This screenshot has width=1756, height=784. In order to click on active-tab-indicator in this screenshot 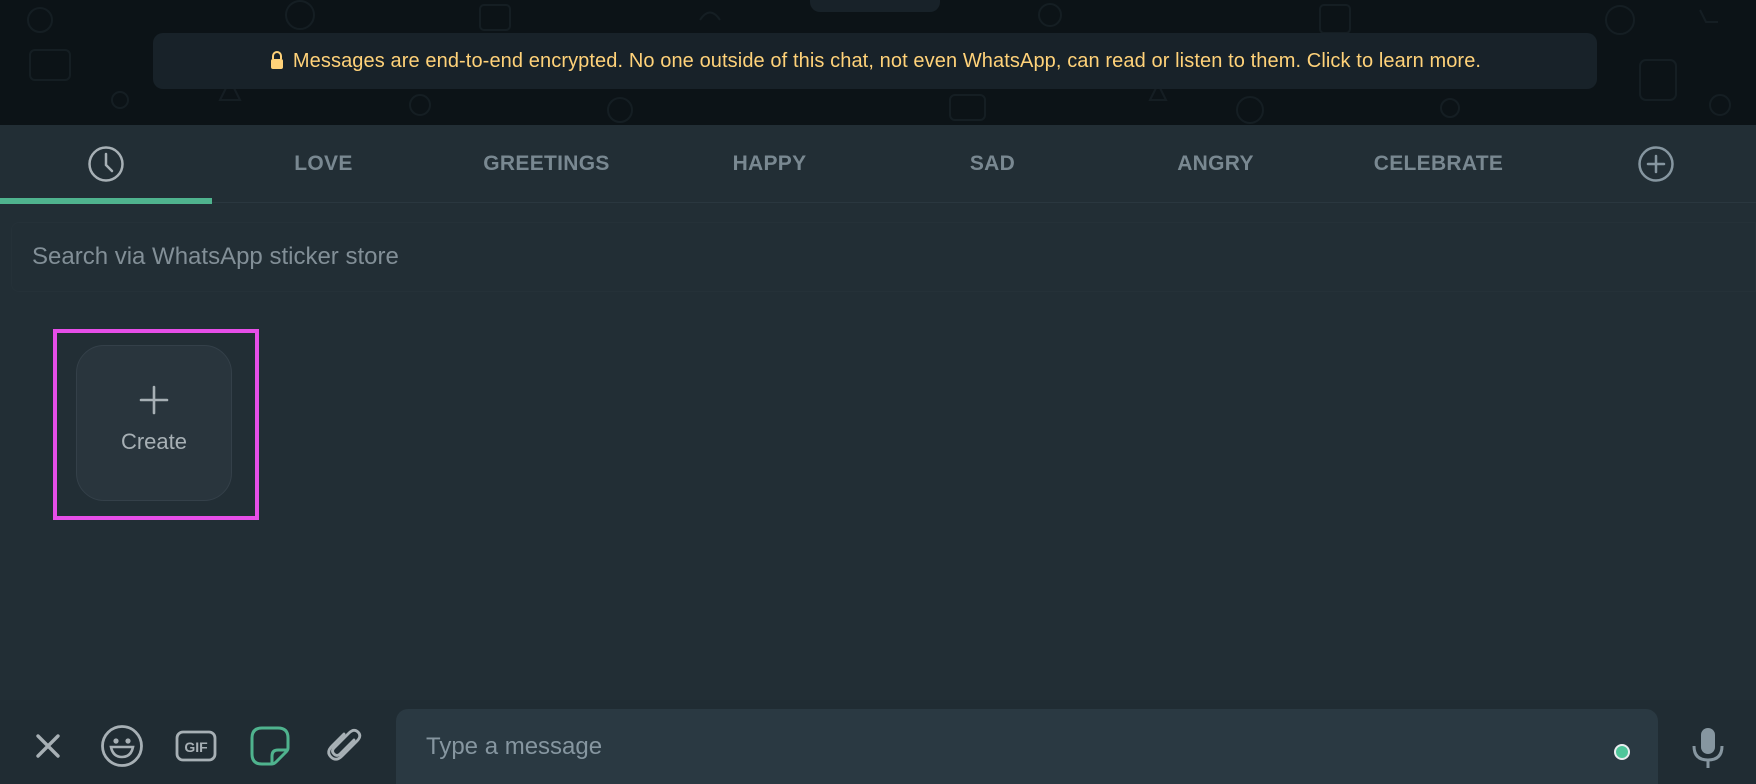, I will do `click(106, 201)`.